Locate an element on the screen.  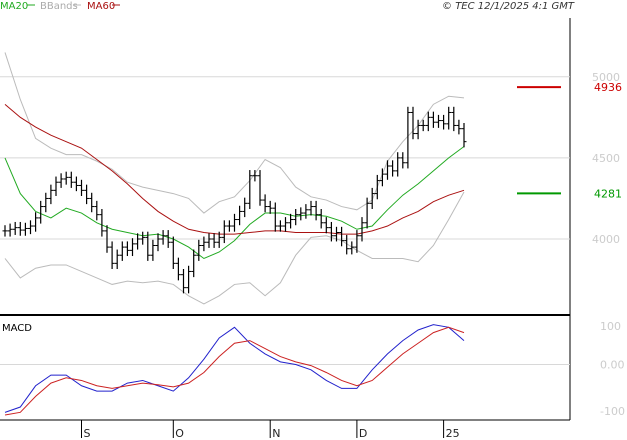
macd-title: MACD is located at coordinates (17, 328).